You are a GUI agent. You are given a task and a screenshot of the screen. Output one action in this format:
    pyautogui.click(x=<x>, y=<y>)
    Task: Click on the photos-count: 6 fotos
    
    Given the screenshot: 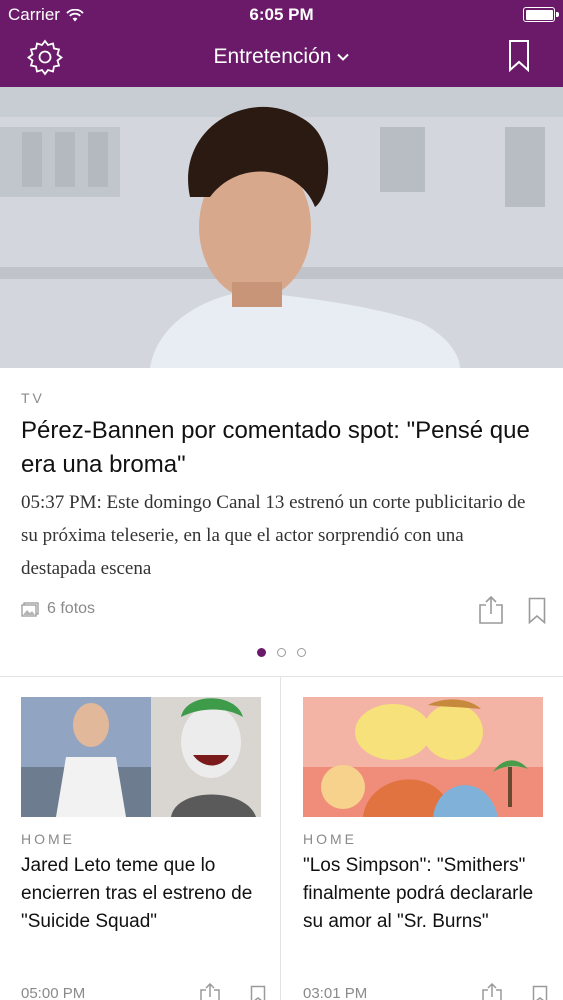 What is the action you would take?
    pyautogui.click(x=71, y=608)
    